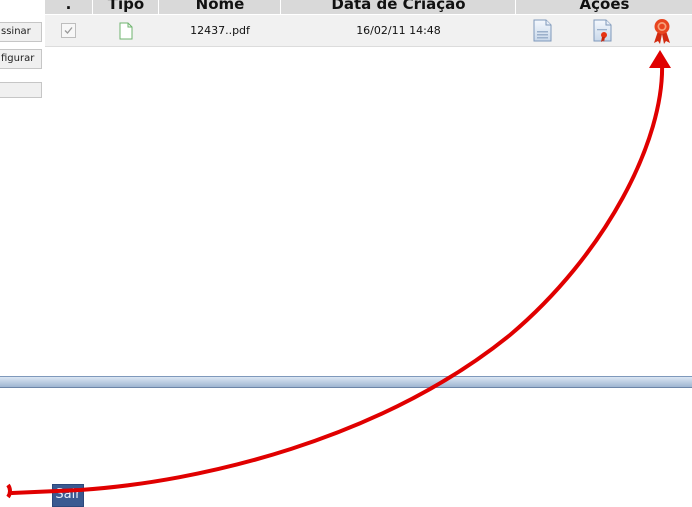 This screenshot has height=507, width=692. What do you see at coordinates (69, 7) in the screenshot?
I see `header-select: .` at bounding box center [69, 7].